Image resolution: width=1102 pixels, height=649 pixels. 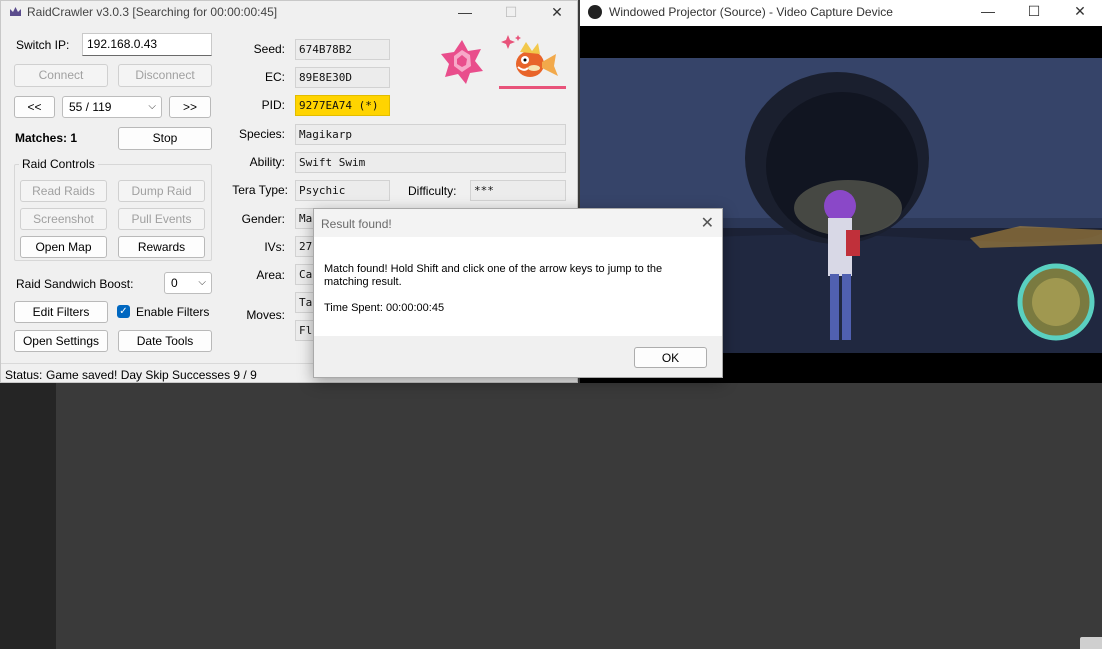 What do you see at coordinates (274, 247) in the screenshot?
I see `ivs-label: IVs:` at bounding box center [274, 247].